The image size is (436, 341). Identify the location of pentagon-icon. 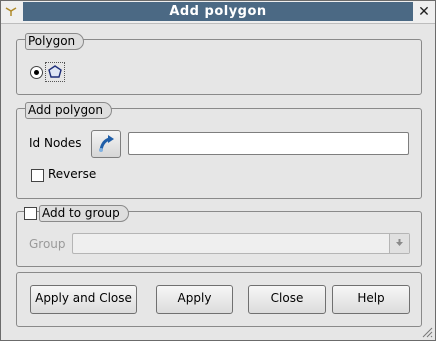
(55, 71).